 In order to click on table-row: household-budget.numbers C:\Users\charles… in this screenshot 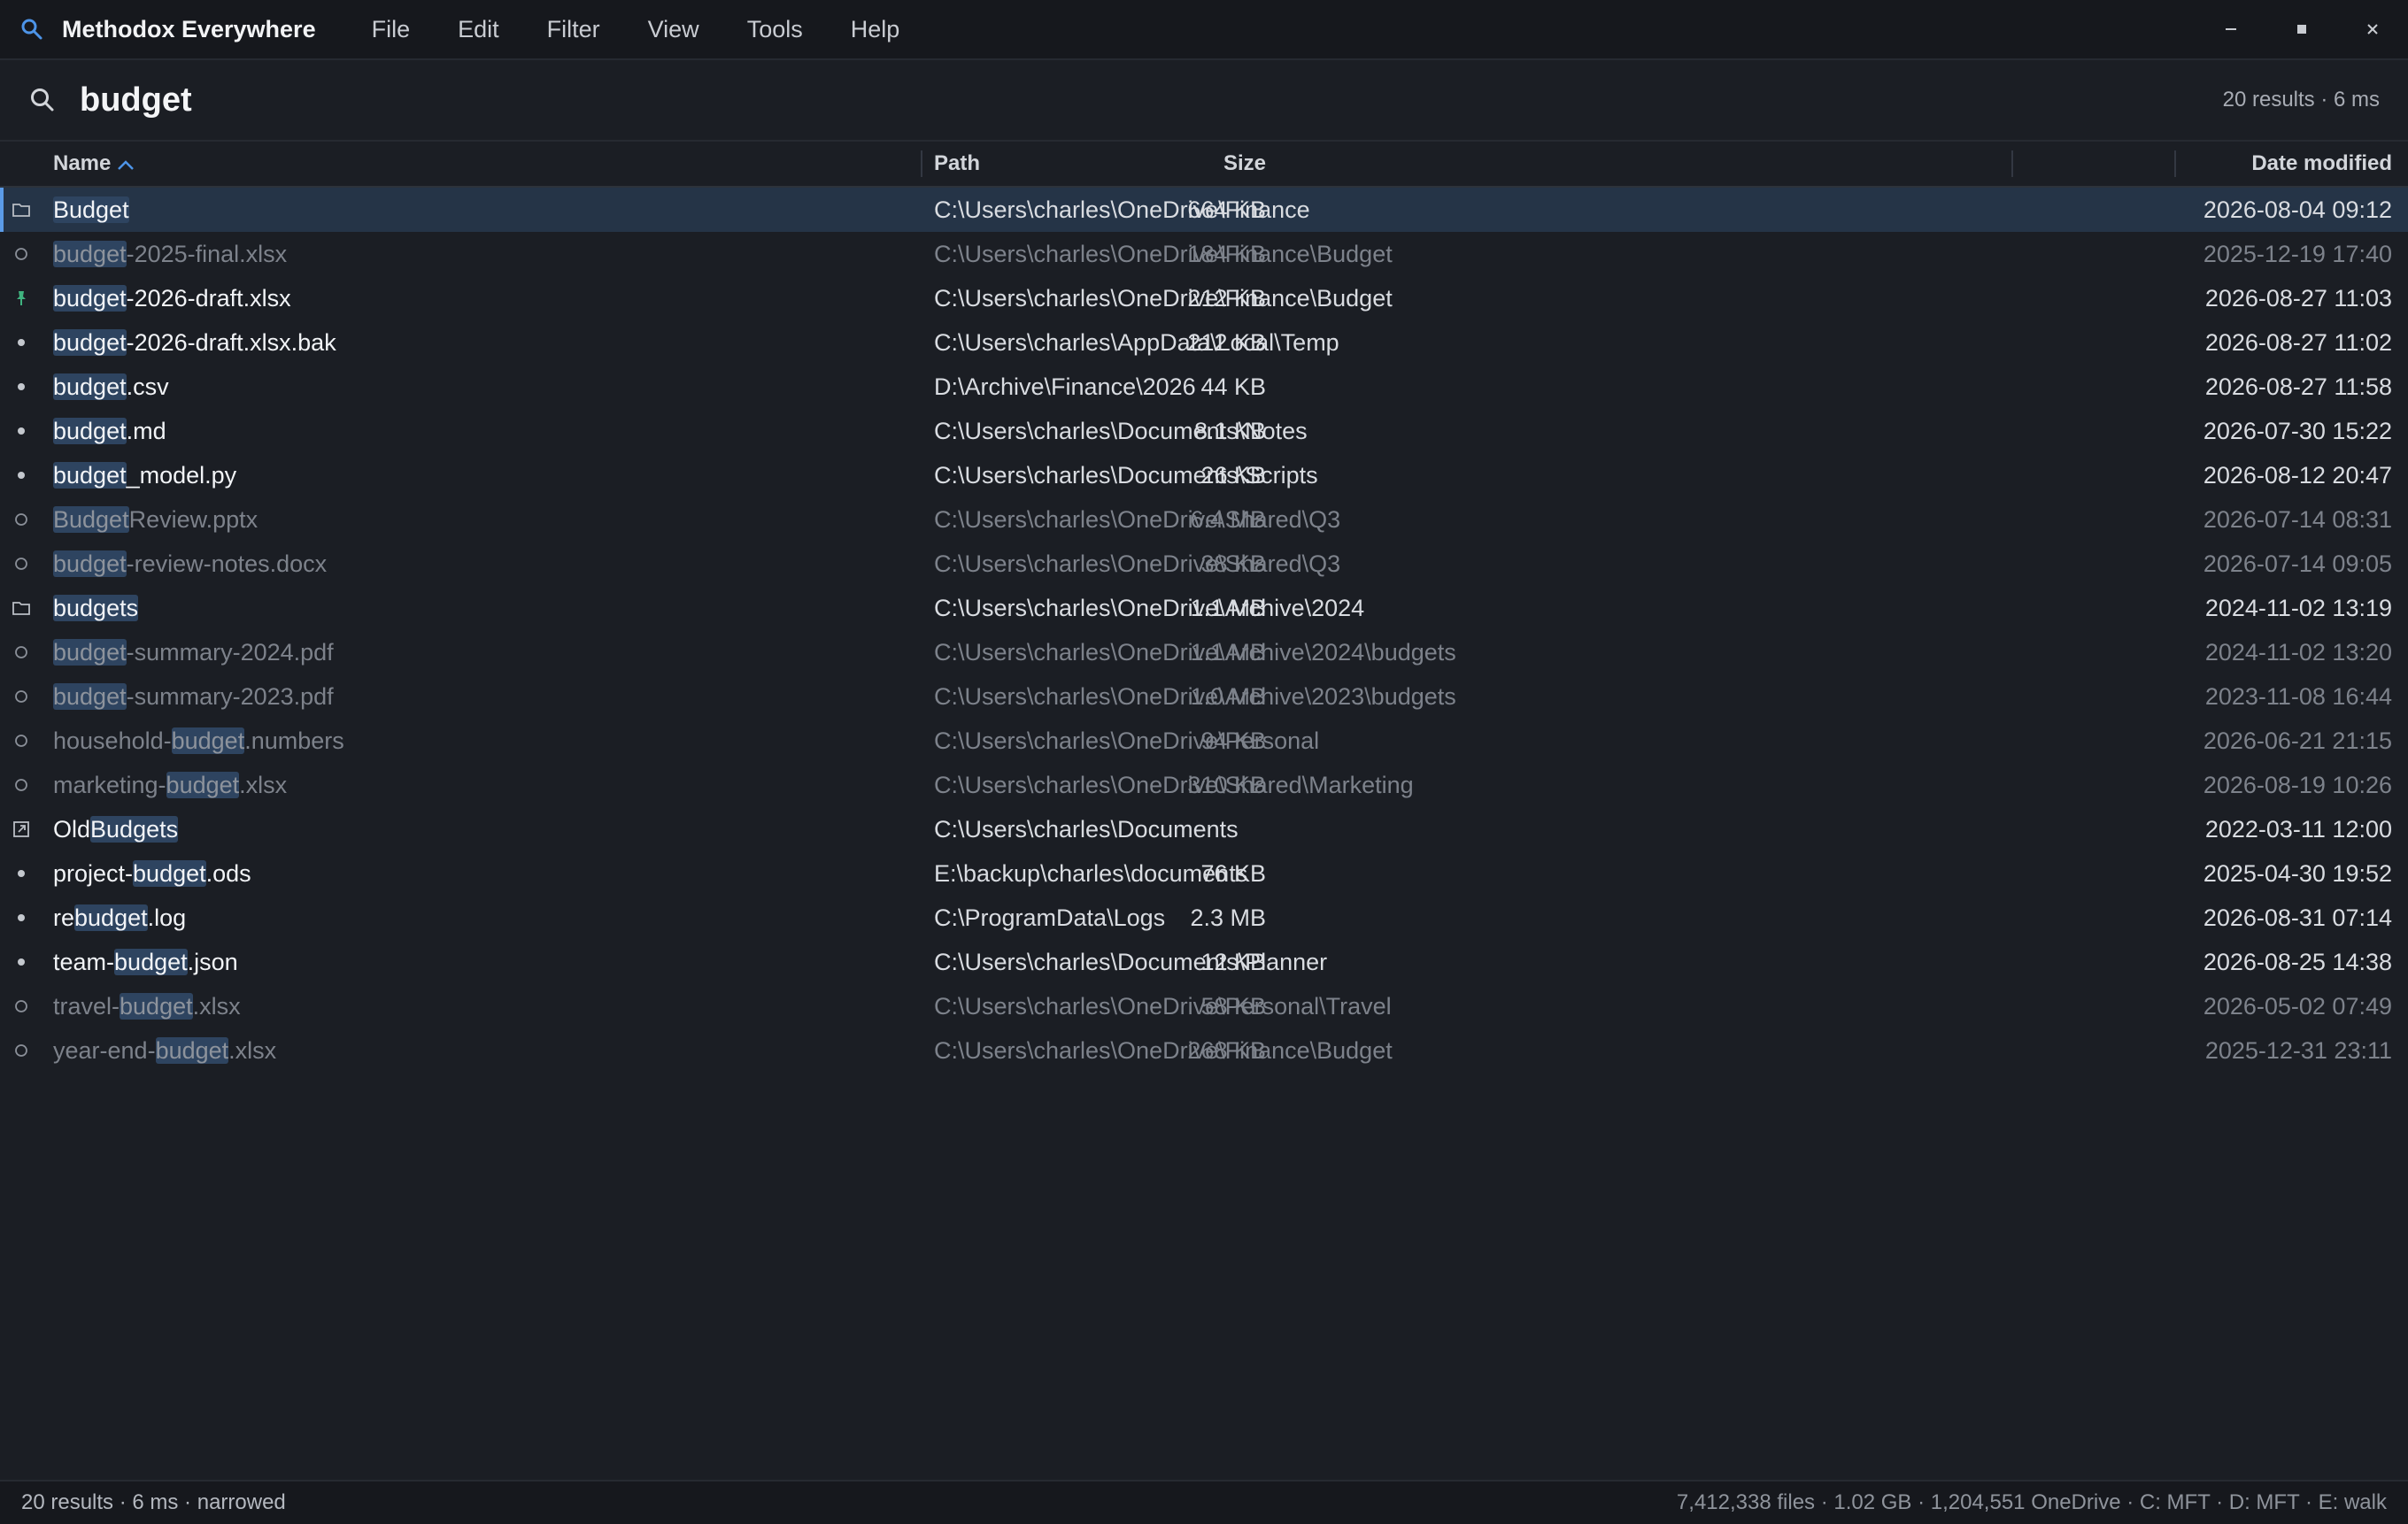, I will do `click(1204, 741)`.